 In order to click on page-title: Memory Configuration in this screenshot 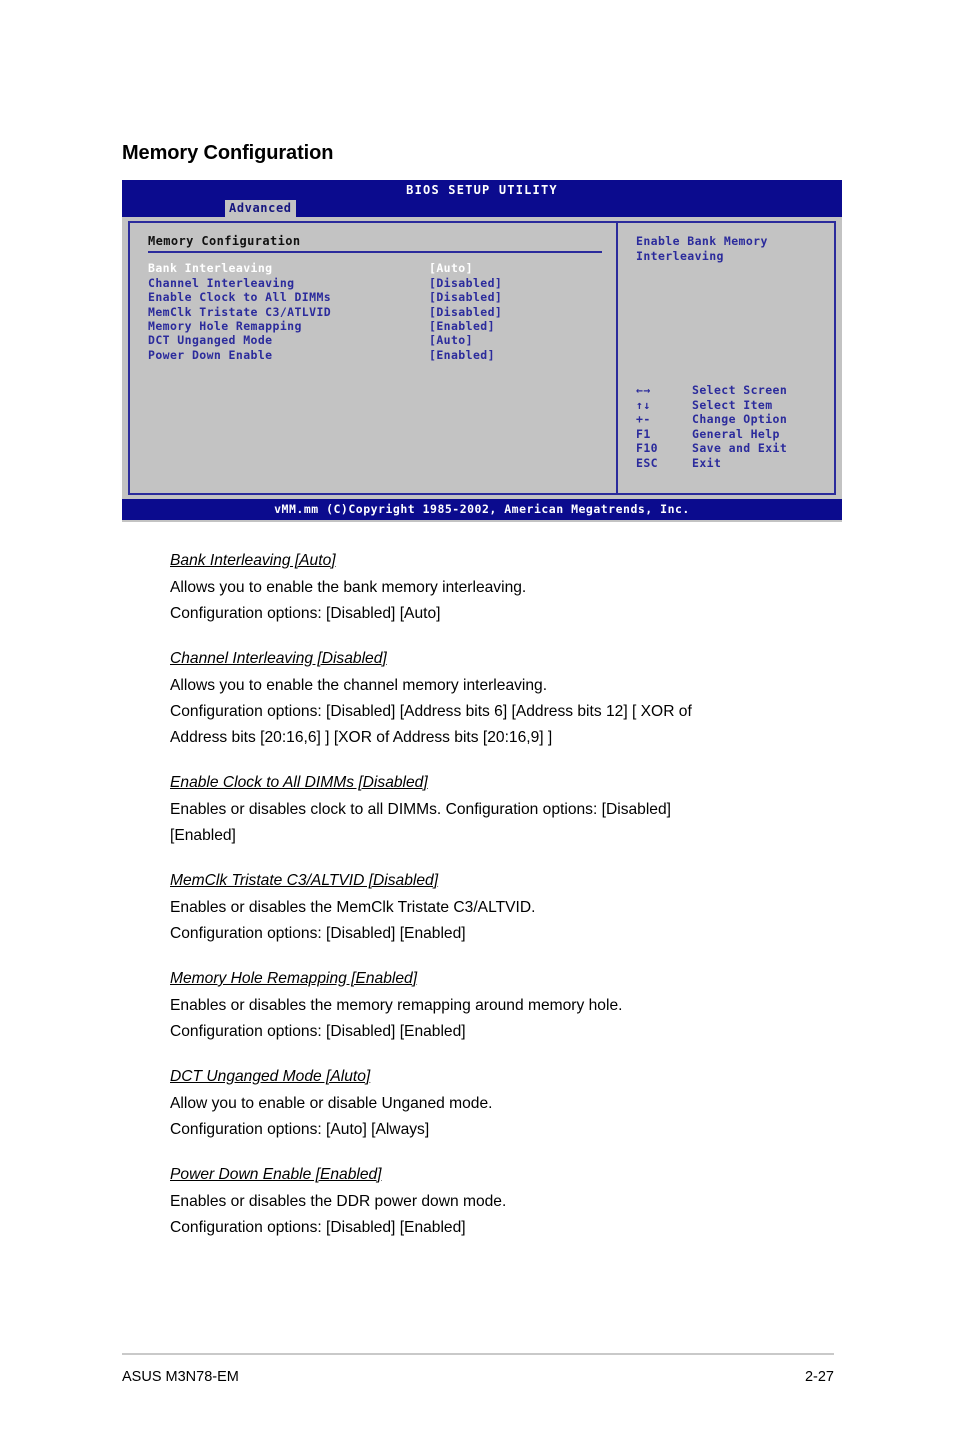, I will do `click(228, 153)`.